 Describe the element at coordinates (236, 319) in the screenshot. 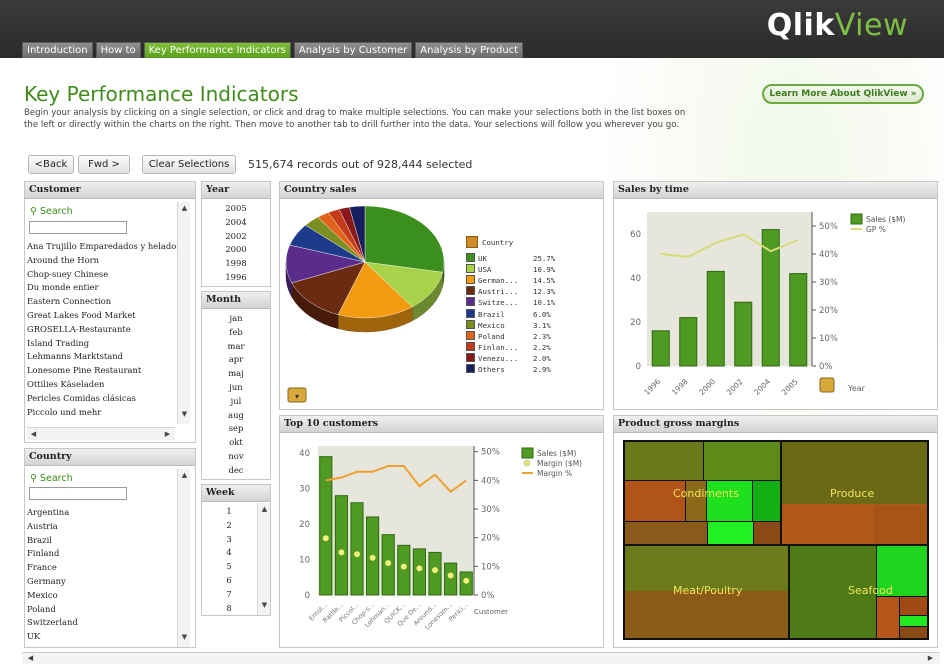

I see `list-item: jan` at that location.